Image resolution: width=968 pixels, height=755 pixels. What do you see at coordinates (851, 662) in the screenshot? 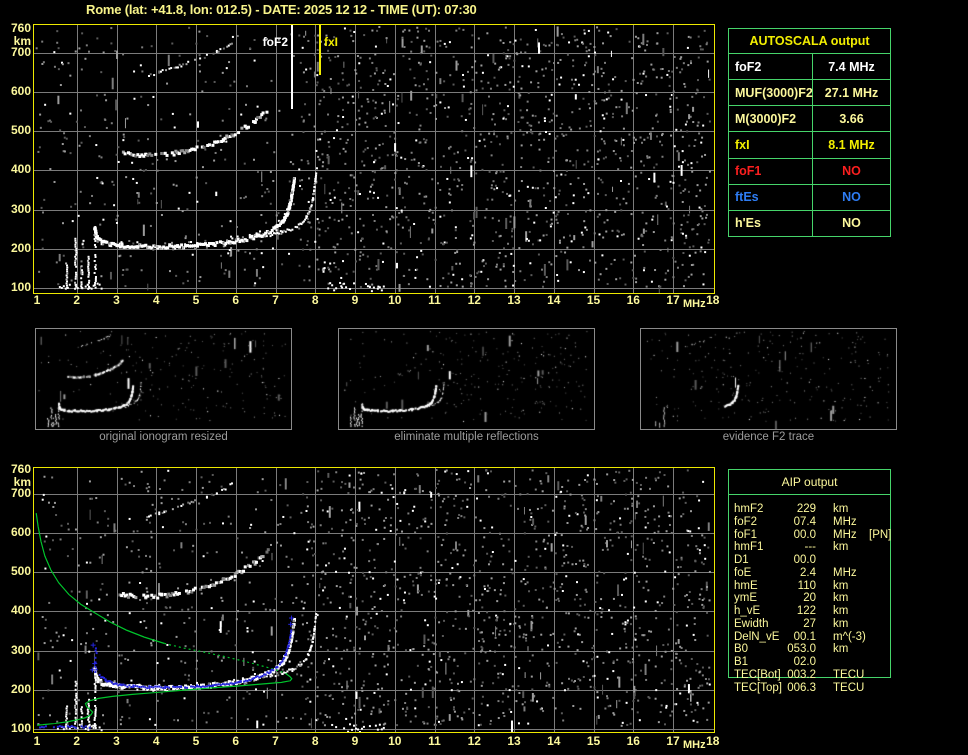
I see `aip-unit` at bounding box center [851, 662].